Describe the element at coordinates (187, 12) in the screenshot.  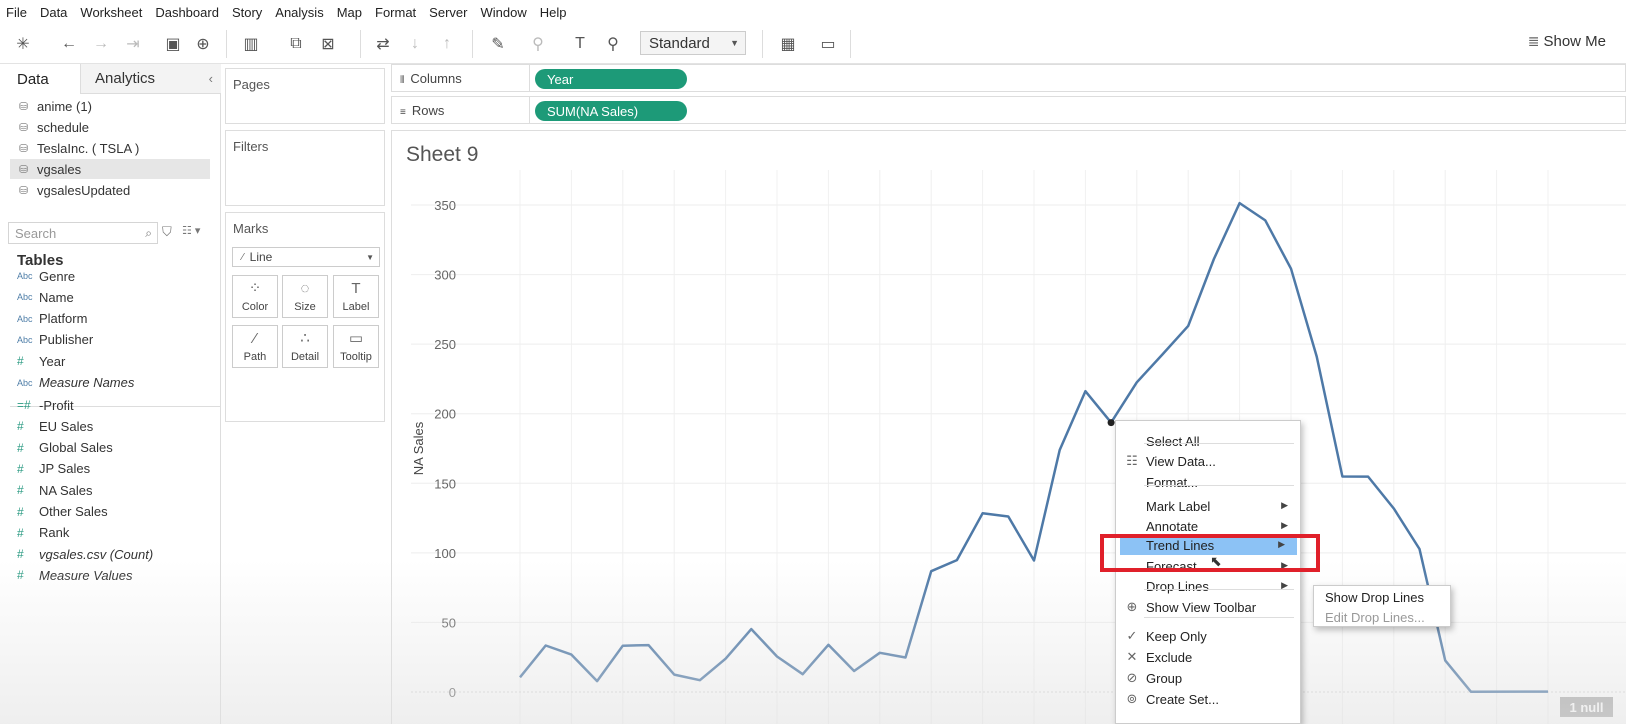
I see `menu-dashboard: Dashboard` at that location.